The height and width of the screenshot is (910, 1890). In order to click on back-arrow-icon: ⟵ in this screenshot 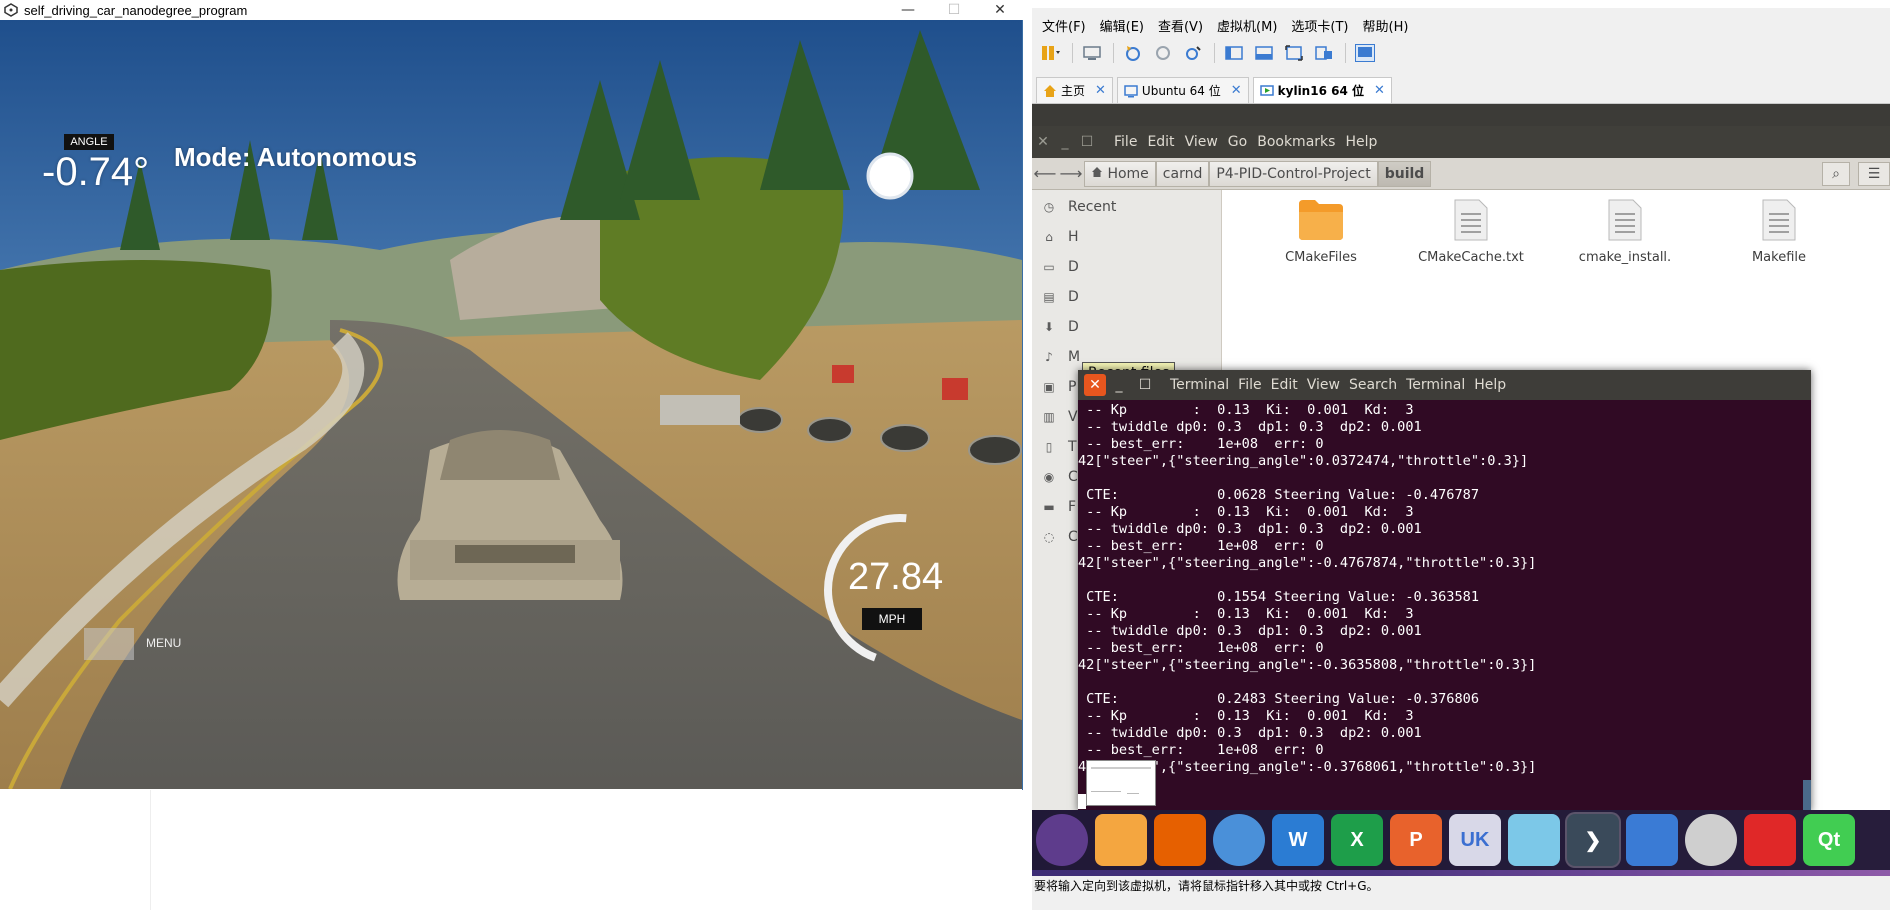, I will do `click(1045, 173)`.